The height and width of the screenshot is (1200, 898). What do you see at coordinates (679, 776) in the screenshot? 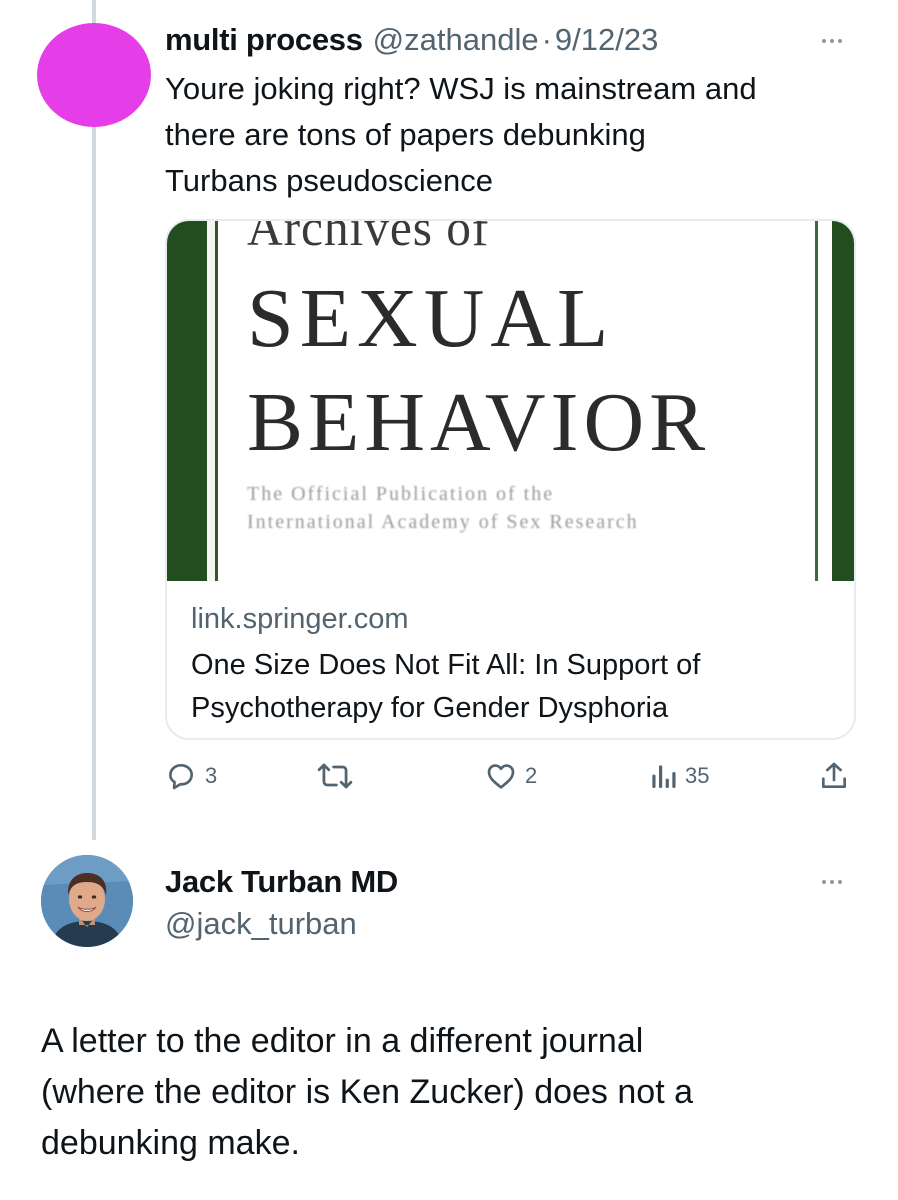
I see `views-button: 35` at bounding box center [679, 776].